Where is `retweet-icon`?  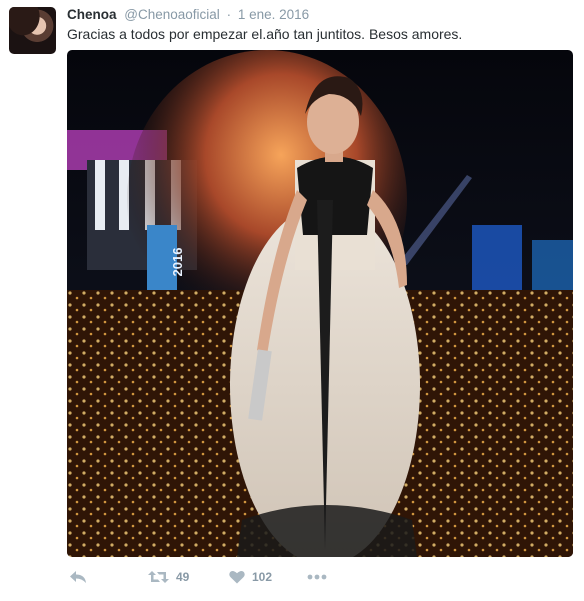
retweet-icon is located at coordinates (158, 577).